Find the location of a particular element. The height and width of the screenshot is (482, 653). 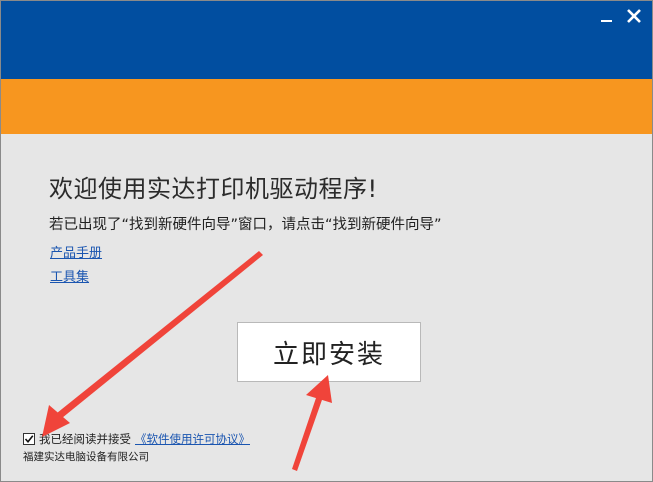

banner-band is located at coordinates (326, 106).